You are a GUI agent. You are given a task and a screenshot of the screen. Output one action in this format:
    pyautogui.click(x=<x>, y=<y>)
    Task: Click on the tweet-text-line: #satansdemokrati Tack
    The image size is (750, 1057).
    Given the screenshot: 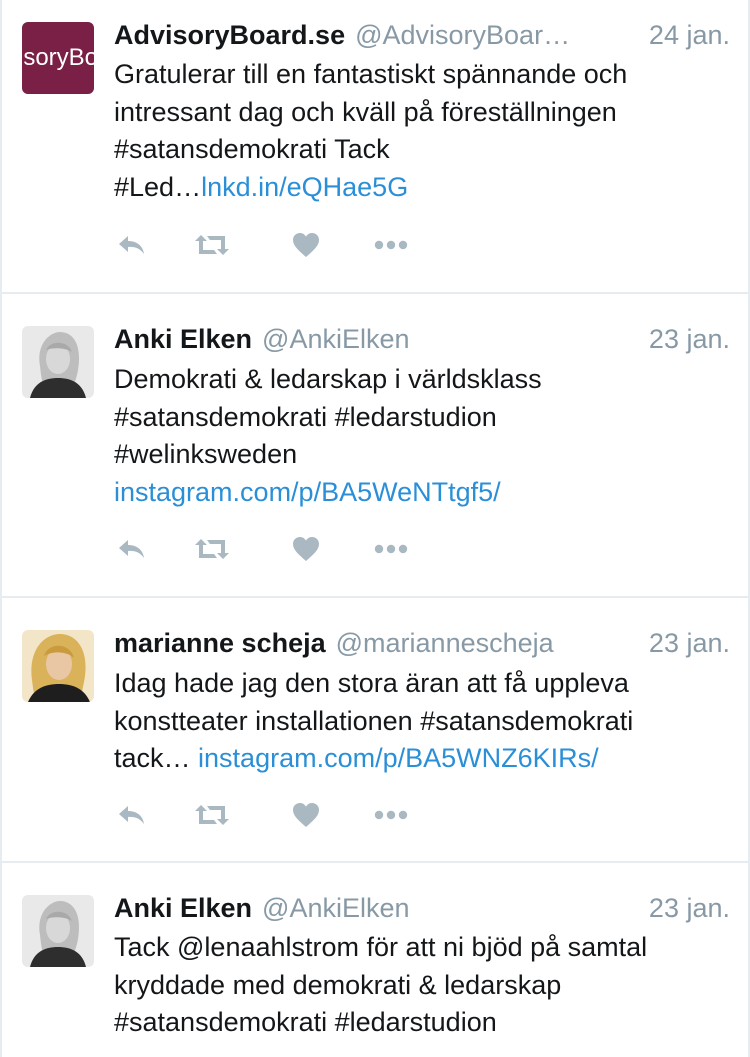 What is the action you would take?
    pyautogui.click(x=252, y=149)
    